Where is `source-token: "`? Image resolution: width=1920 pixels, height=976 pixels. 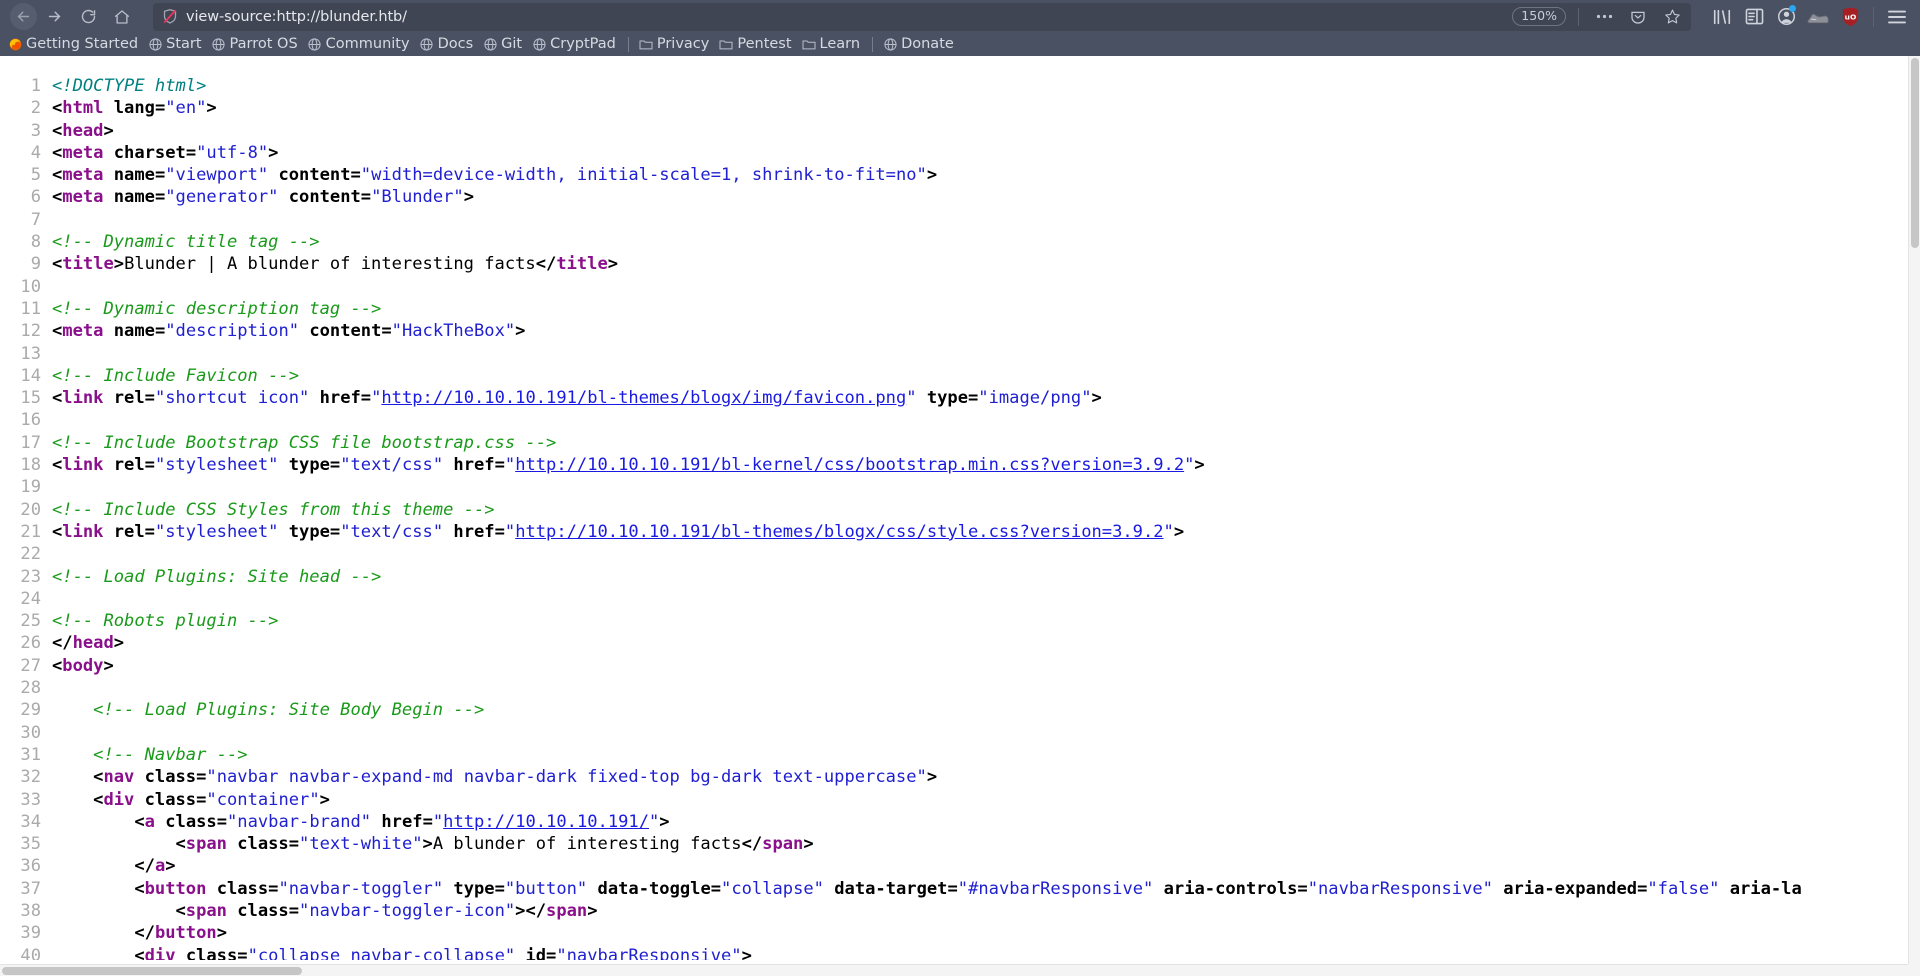
source-token: " is located at coordinates (911, 398).